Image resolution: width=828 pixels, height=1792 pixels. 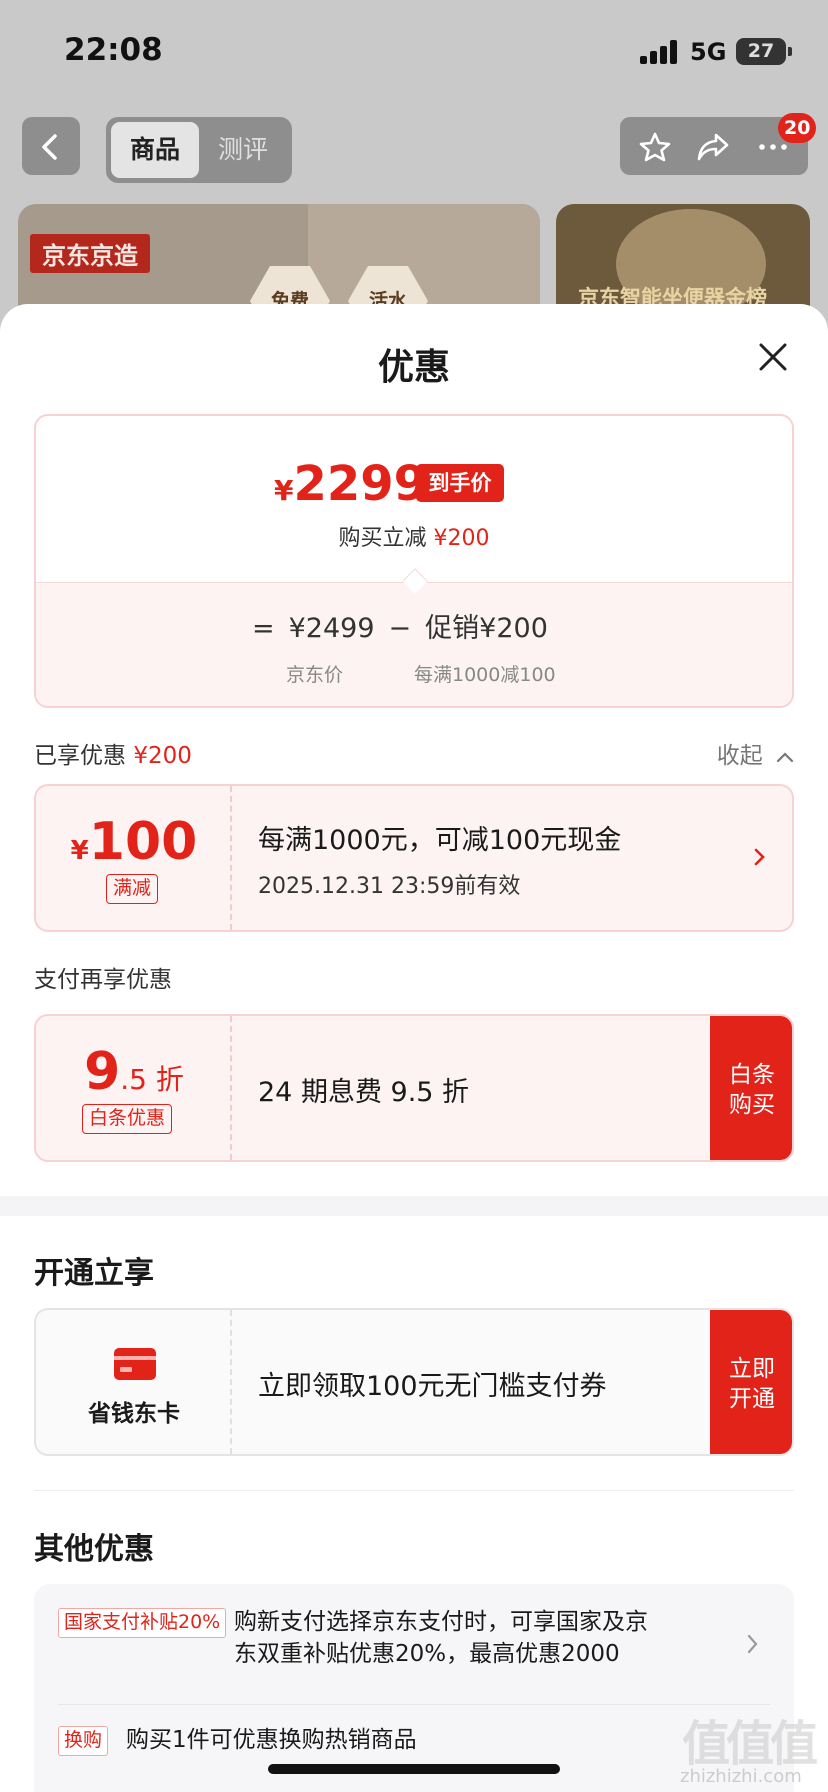 What do you see at coordinates (414, 1206) in the screenshot?
I see `section-divider` at bounding box center [414, 1206].